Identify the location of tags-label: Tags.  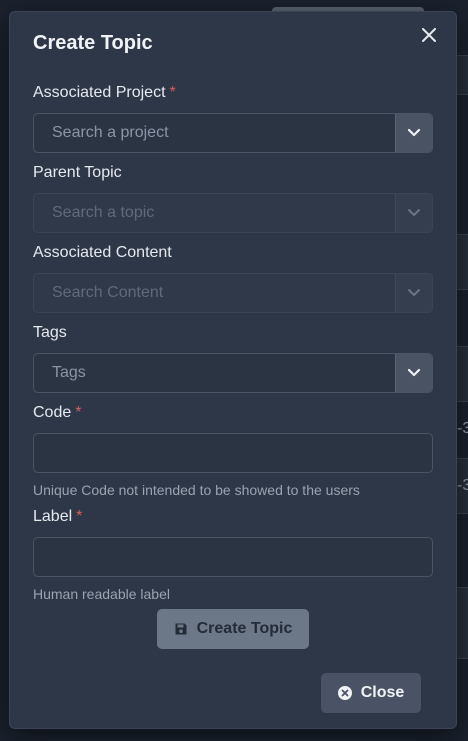
(50, 332).